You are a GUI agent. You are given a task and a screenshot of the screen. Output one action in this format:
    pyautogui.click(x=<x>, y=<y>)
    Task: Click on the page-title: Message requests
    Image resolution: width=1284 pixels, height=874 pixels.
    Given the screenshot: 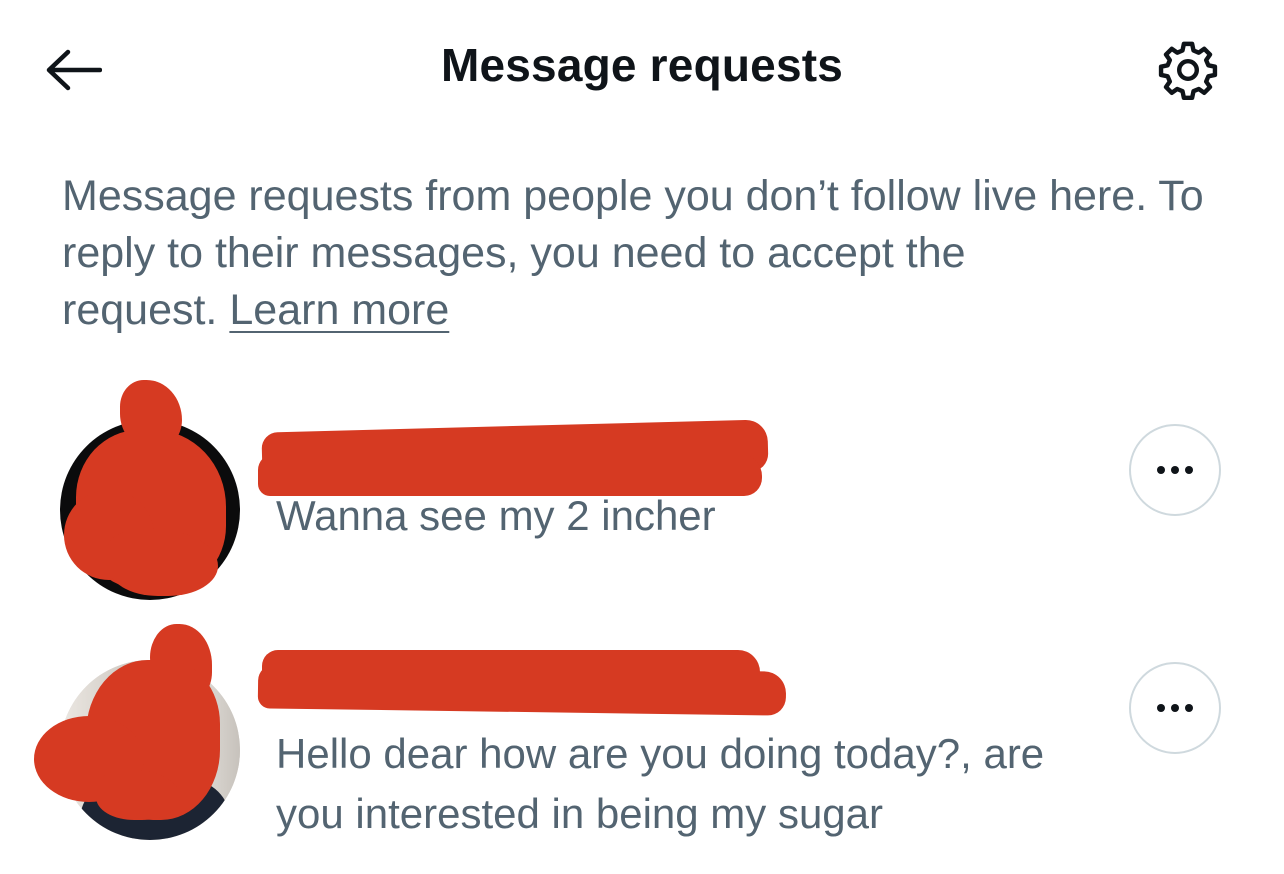 What is the action you would take?
    pyautogui.click(x=642, y=65)
    